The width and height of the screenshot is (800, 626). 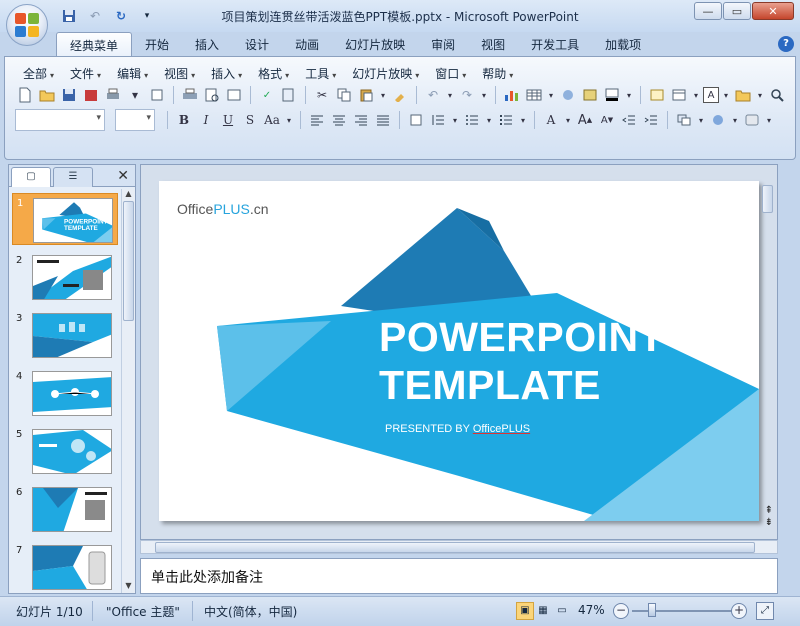 What do you see at coordinates (679, 95) in the screenshot?
I see `layout-icon` at bounding box center [679, 95].